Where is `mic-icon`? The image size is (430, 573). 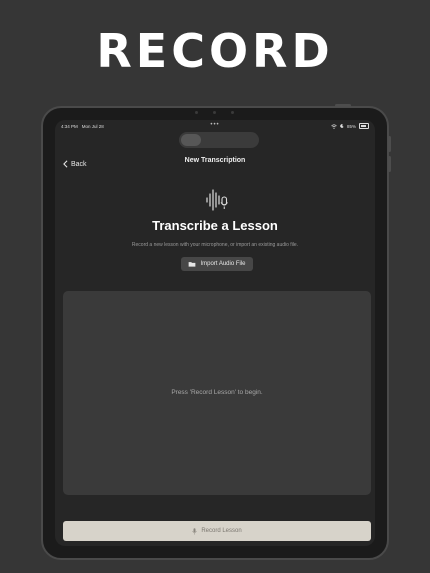
mic-icon is located at coordinates (195, 530).